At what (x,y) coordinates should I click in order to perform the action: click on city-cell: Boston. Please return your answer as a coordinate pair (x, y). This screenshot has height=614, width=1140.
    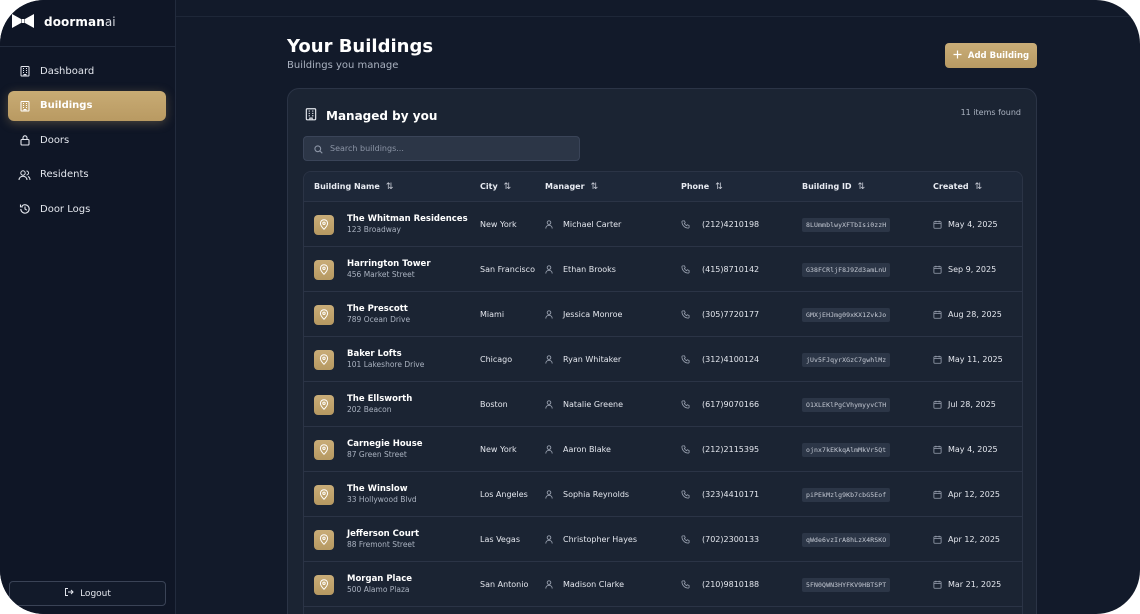
    Looking at the image, I should click on (494, 404).